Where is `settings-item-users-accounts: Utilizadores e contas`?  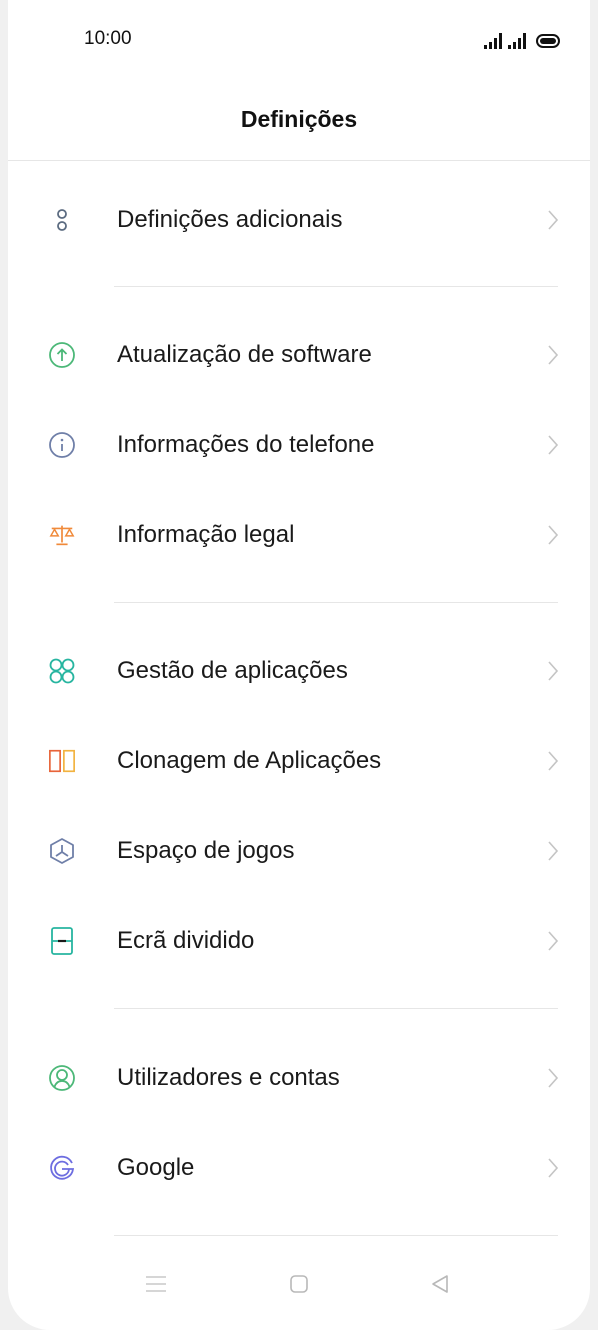 settings-item-users-accounts: Utilizadores e contas is located at coordinates (299, 1078).